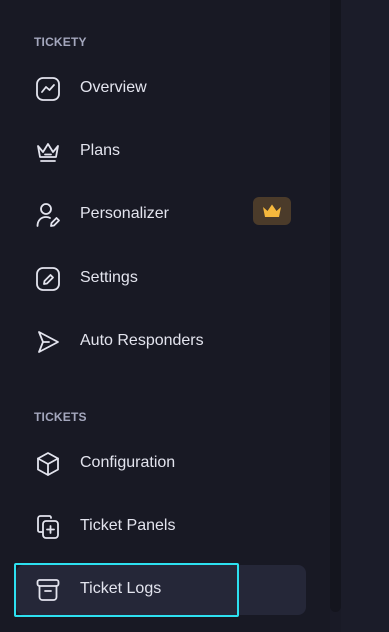 The height and width of the screenshot is (632, 389). What do you see at coordinates (48, 152) in the screenshot?
I see `crown-outline-icon` at bounding box center [48, 152].